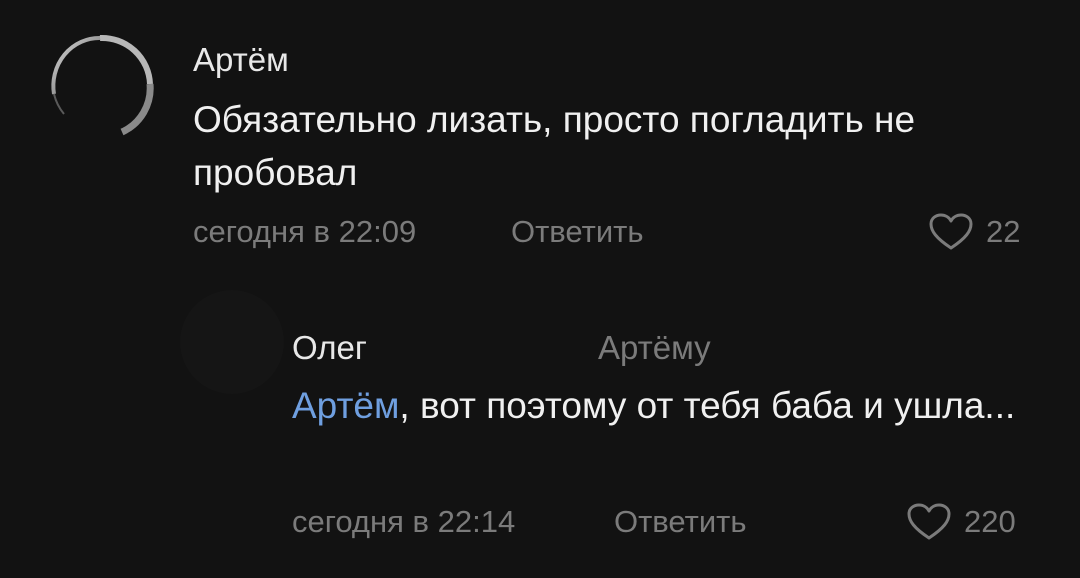  What do you see at coordinates (1003, 231) in the screenshot?
I see `like-count: 22` at bounding box center [1003, 231].